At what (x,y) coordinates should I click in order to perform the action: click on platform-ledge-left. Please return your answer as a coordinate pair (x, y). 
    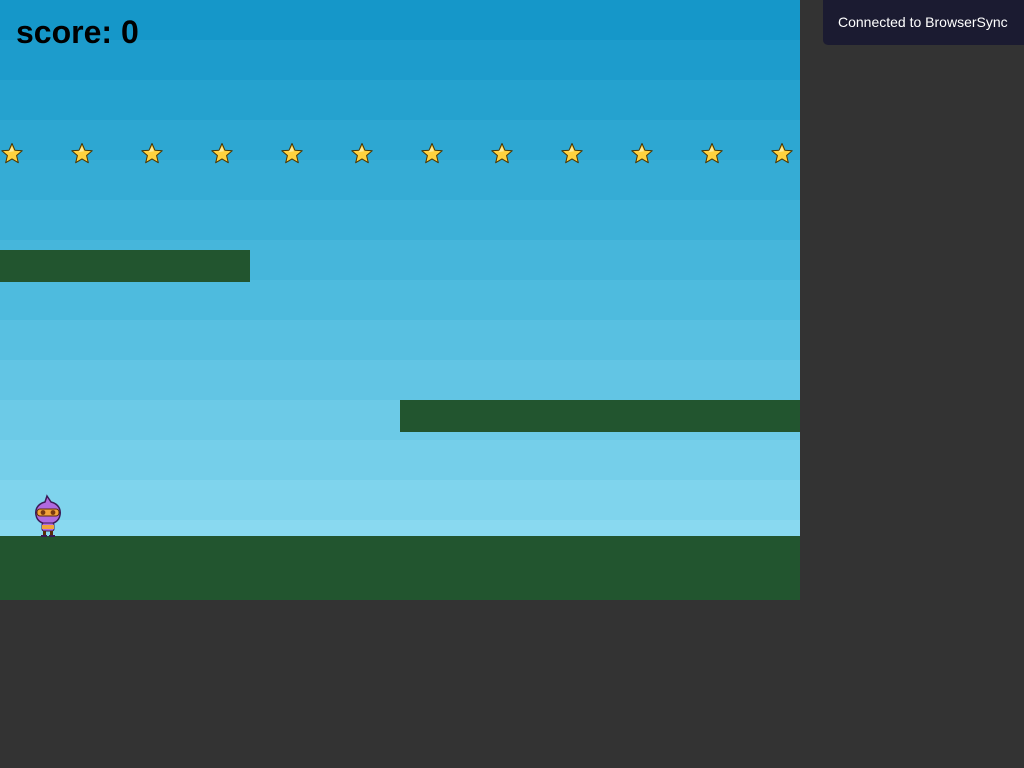
    Looking at the image, I should click on (125, 266).